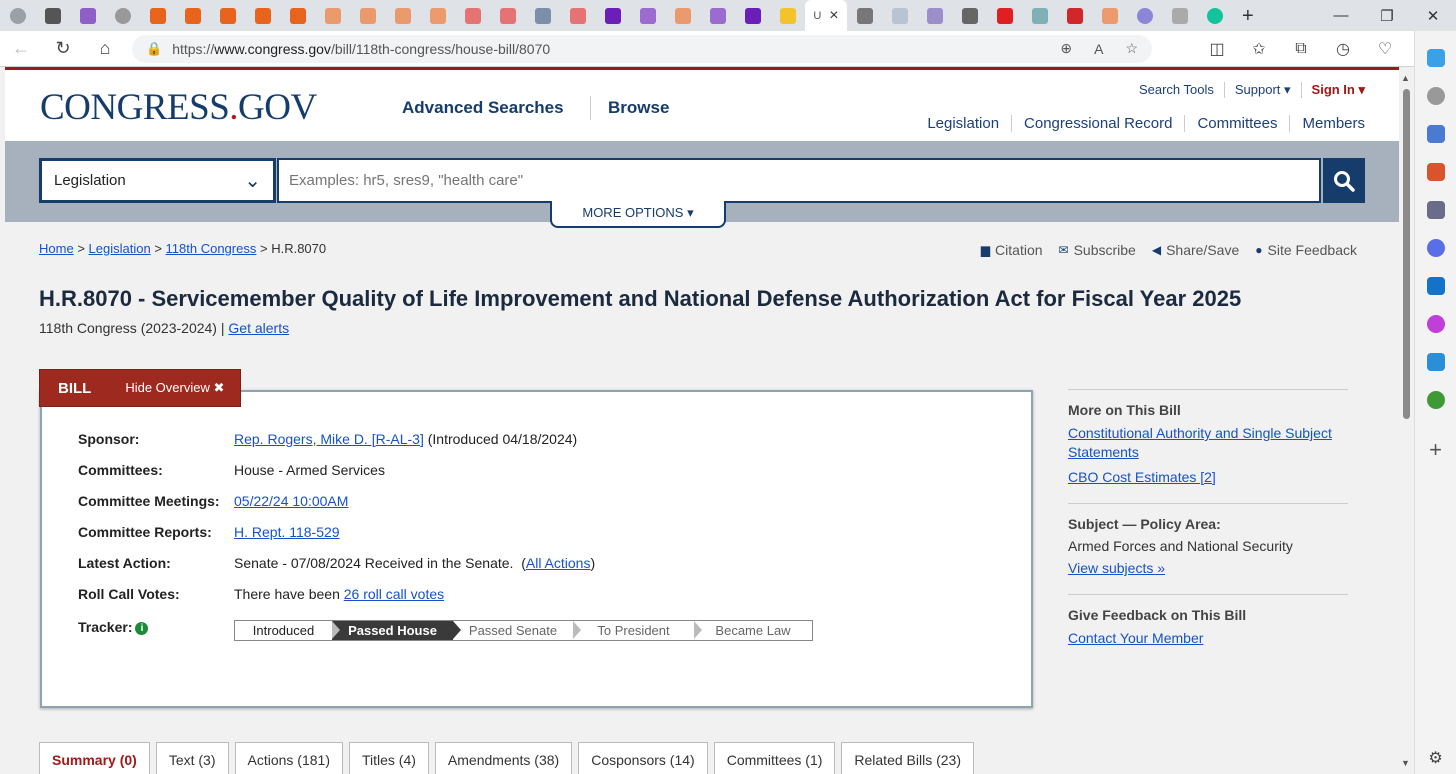 The height and width of the screenshot is (774, 1456). What do you see at coordinates (1208, 638) in the screenshot?
I see `contact-member-link: Contact Your Member` at bounding box center [1208, 638].